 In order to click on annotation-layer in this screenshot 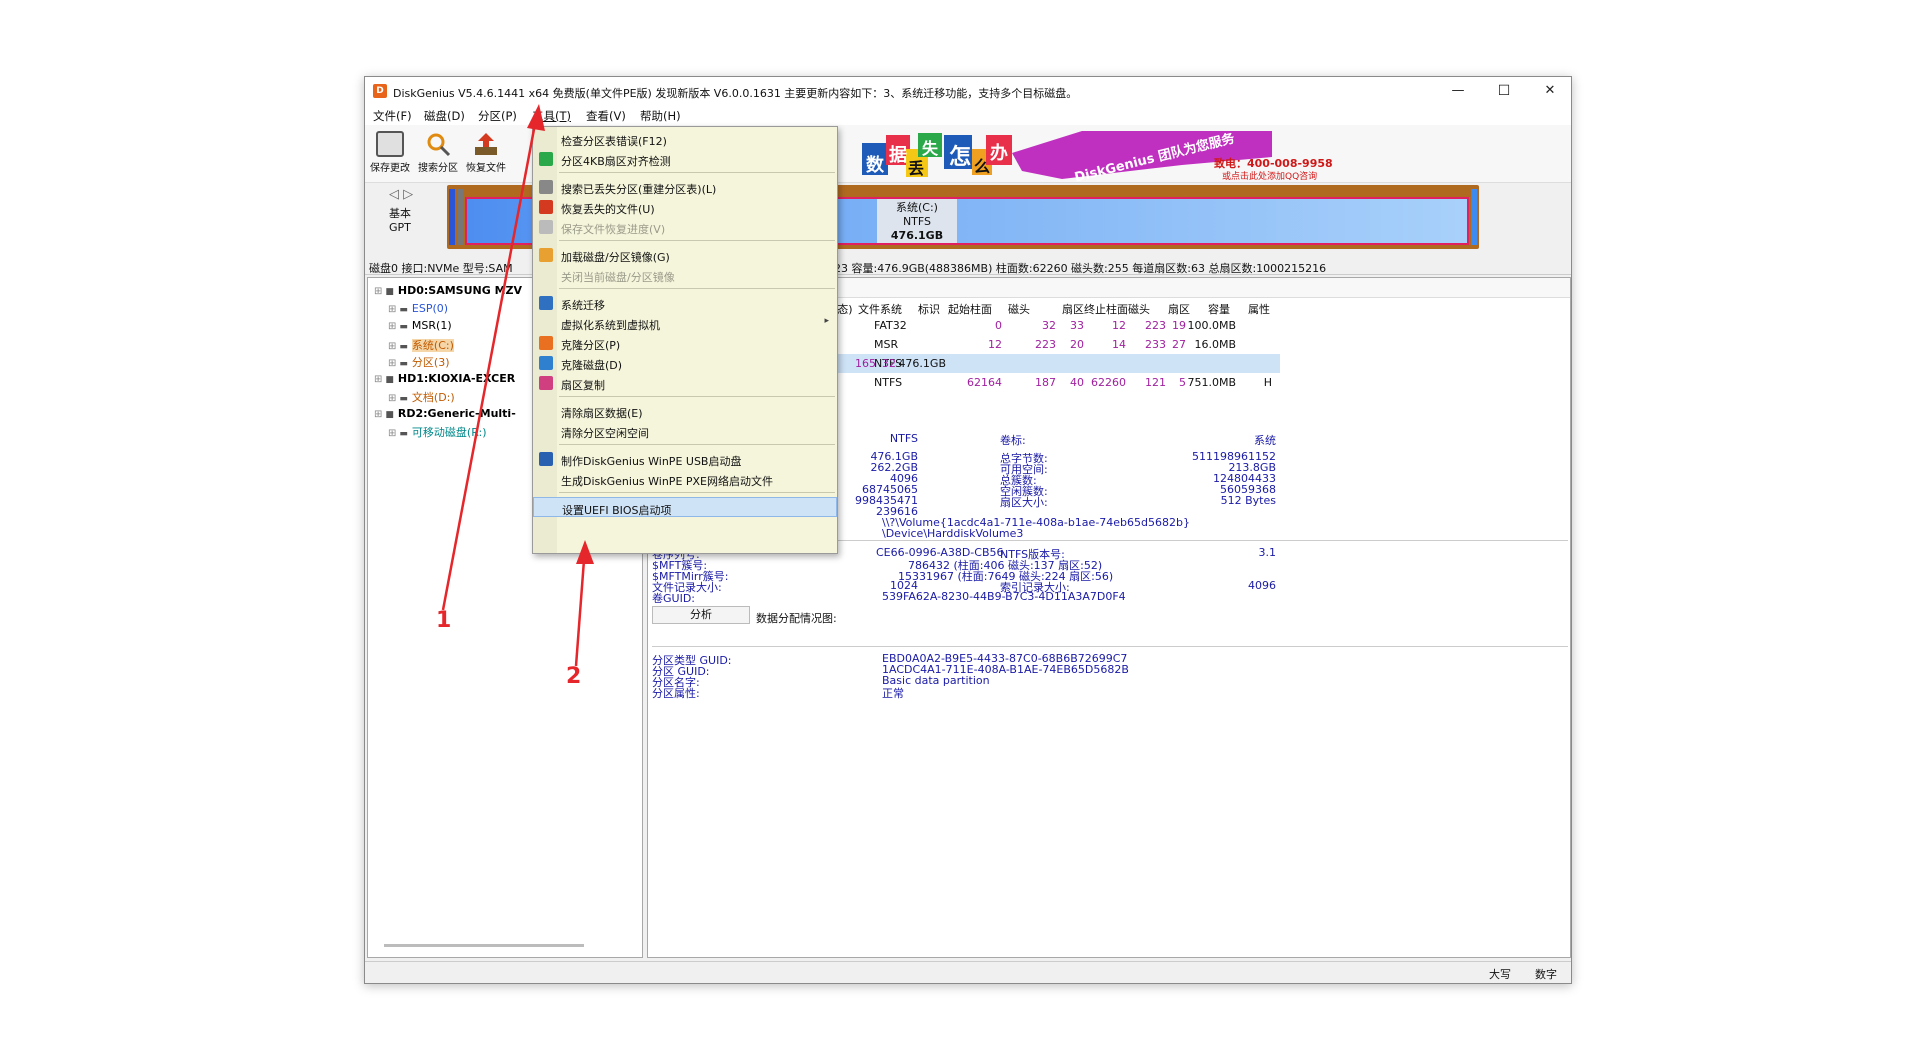, I will do `click(517, 385)`.